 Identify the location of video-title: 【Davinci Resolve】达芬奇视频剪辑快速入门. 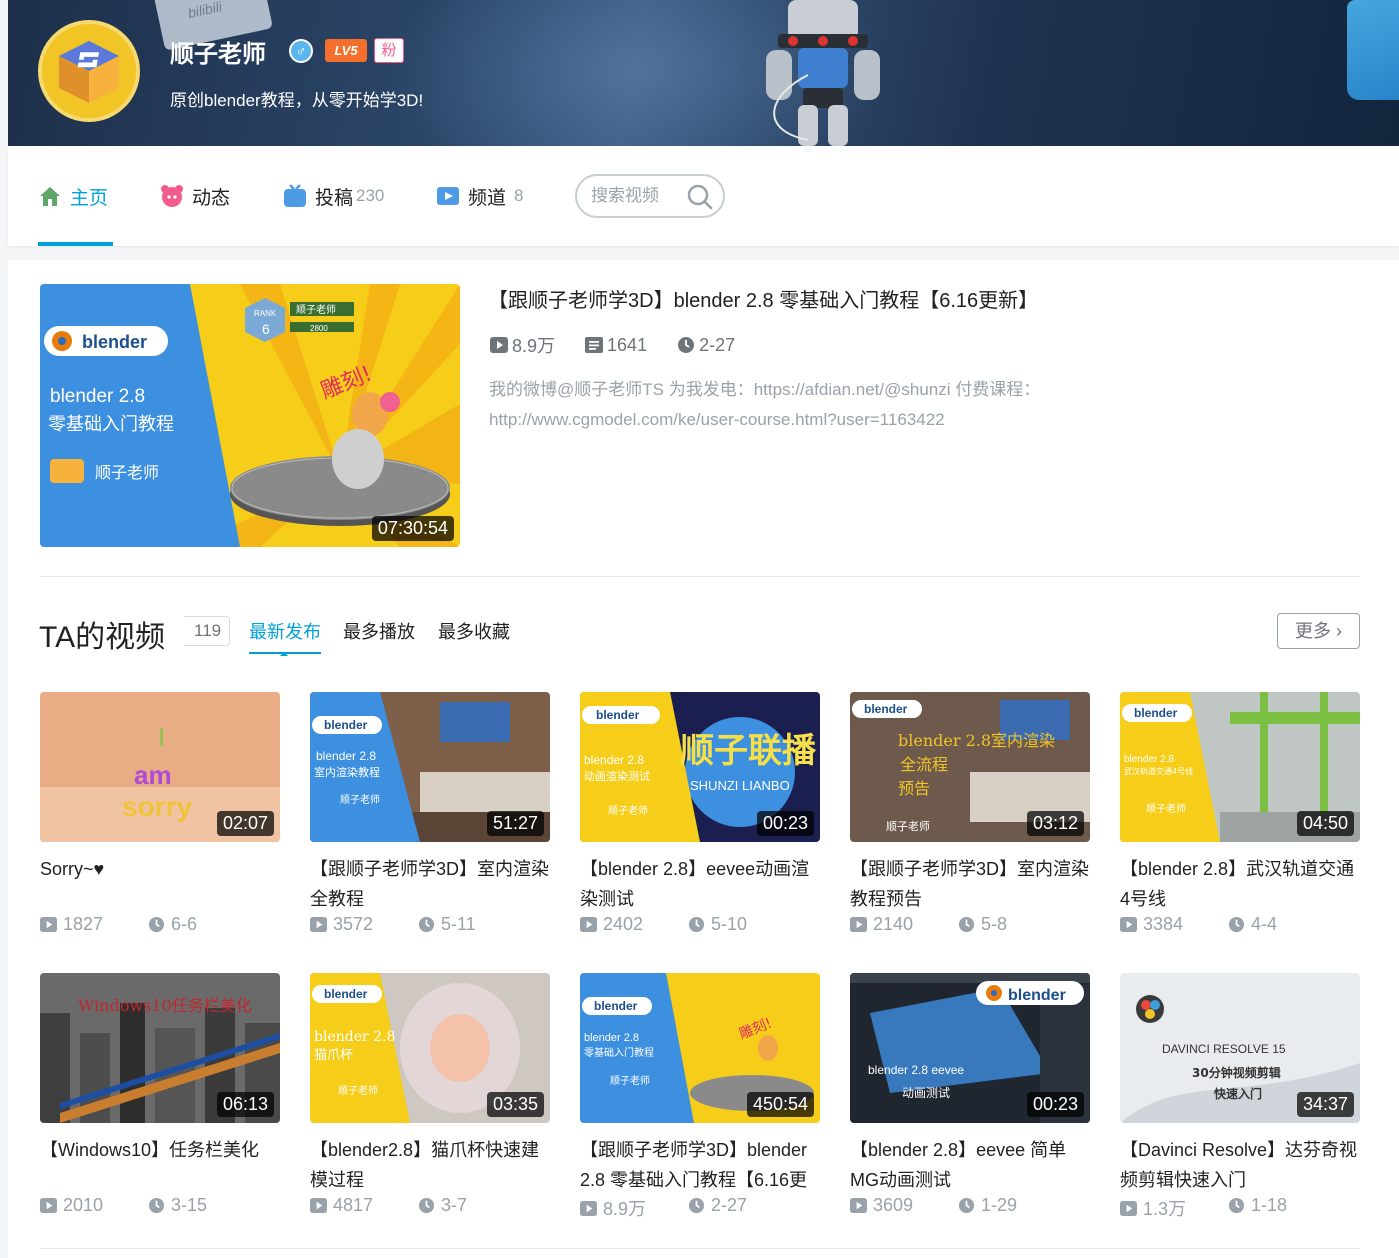
(1240, 1165).